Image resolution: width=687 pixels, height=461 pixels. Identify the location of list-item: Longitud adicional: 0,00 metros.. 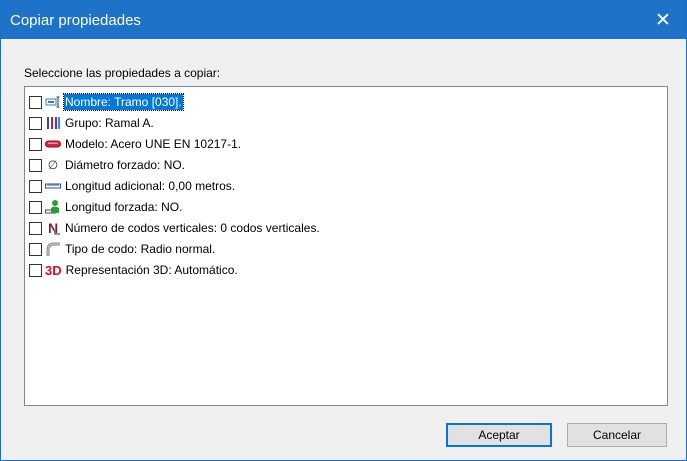
(132, 186).